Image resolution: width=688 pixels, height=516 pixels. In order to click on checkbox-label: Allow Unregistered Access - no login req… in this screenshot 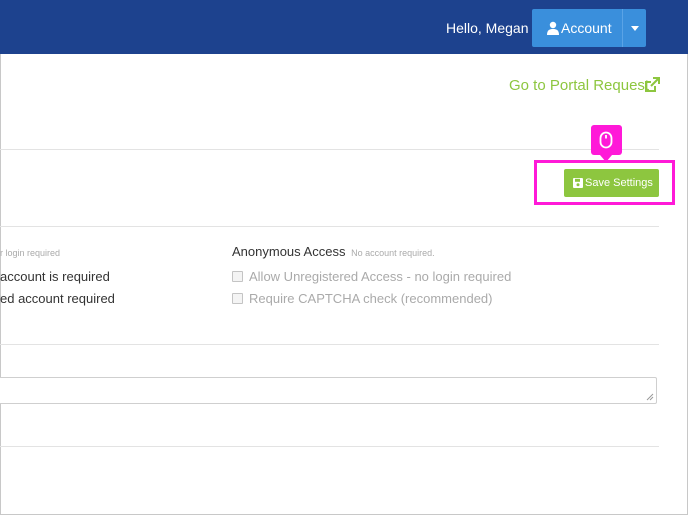, I will do `click(380, 276)`.